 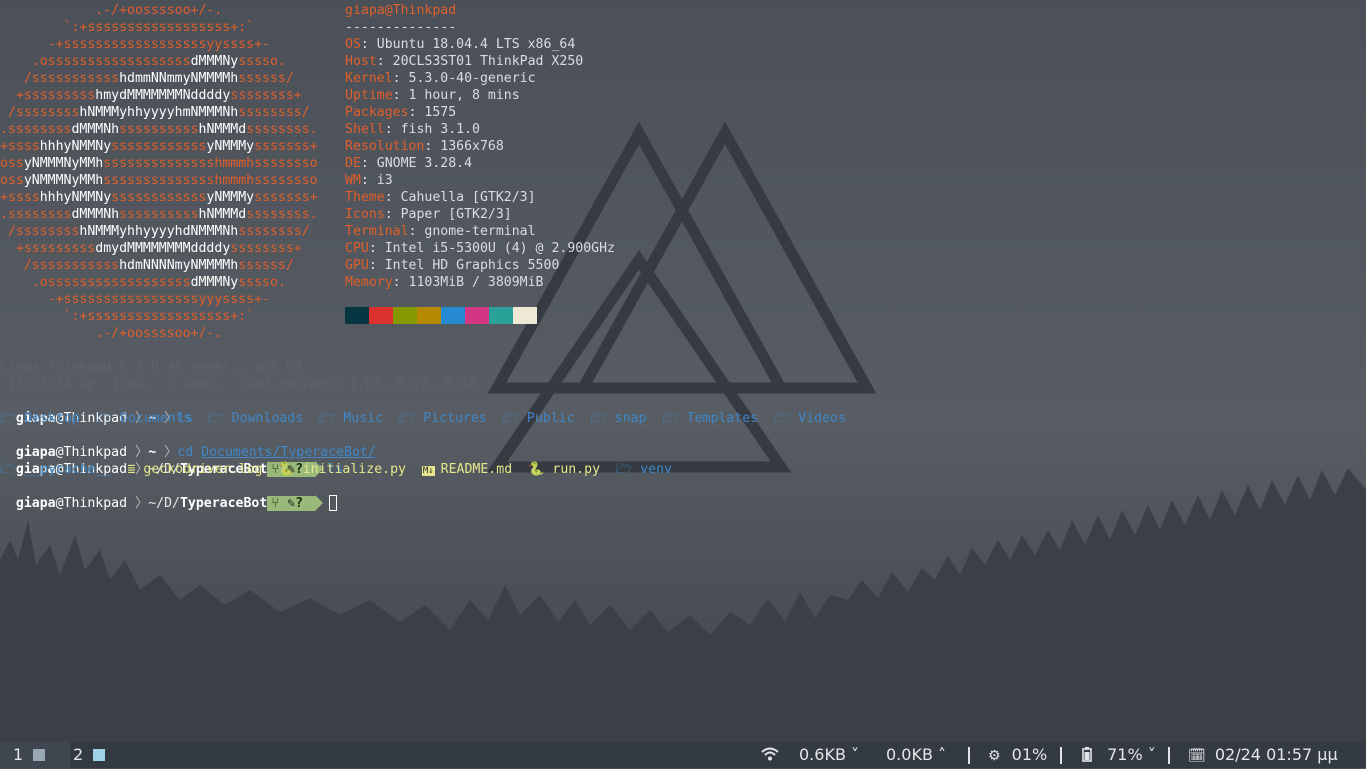 I want to click on network-down: 0.6KB ˅, so click(x=829, y=754).